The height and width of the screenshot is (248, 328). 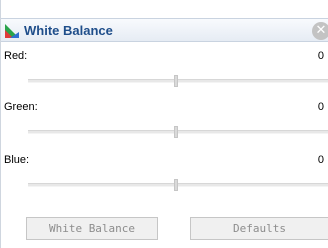 What do you see at coordinates (164, 30) in the screenshot?
I see `title-bar: White Balance ✕` at bounding box center [164, 30].